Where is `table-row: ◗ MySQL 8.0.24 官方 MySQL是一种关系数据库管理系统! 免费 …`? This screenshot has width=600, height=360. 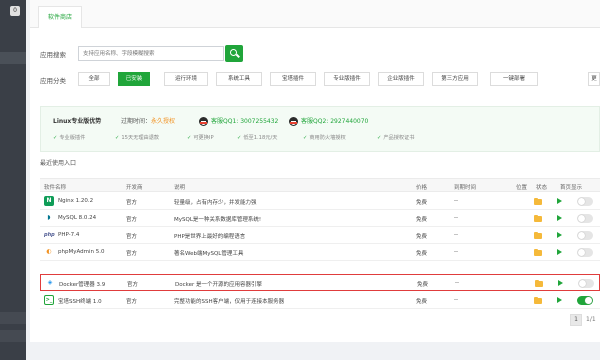 table-row: ◗ MySQL 8.0.24 官方 MySQL是一种关系数据库管理系统! 免费 … is located at coordinates (320, 218).